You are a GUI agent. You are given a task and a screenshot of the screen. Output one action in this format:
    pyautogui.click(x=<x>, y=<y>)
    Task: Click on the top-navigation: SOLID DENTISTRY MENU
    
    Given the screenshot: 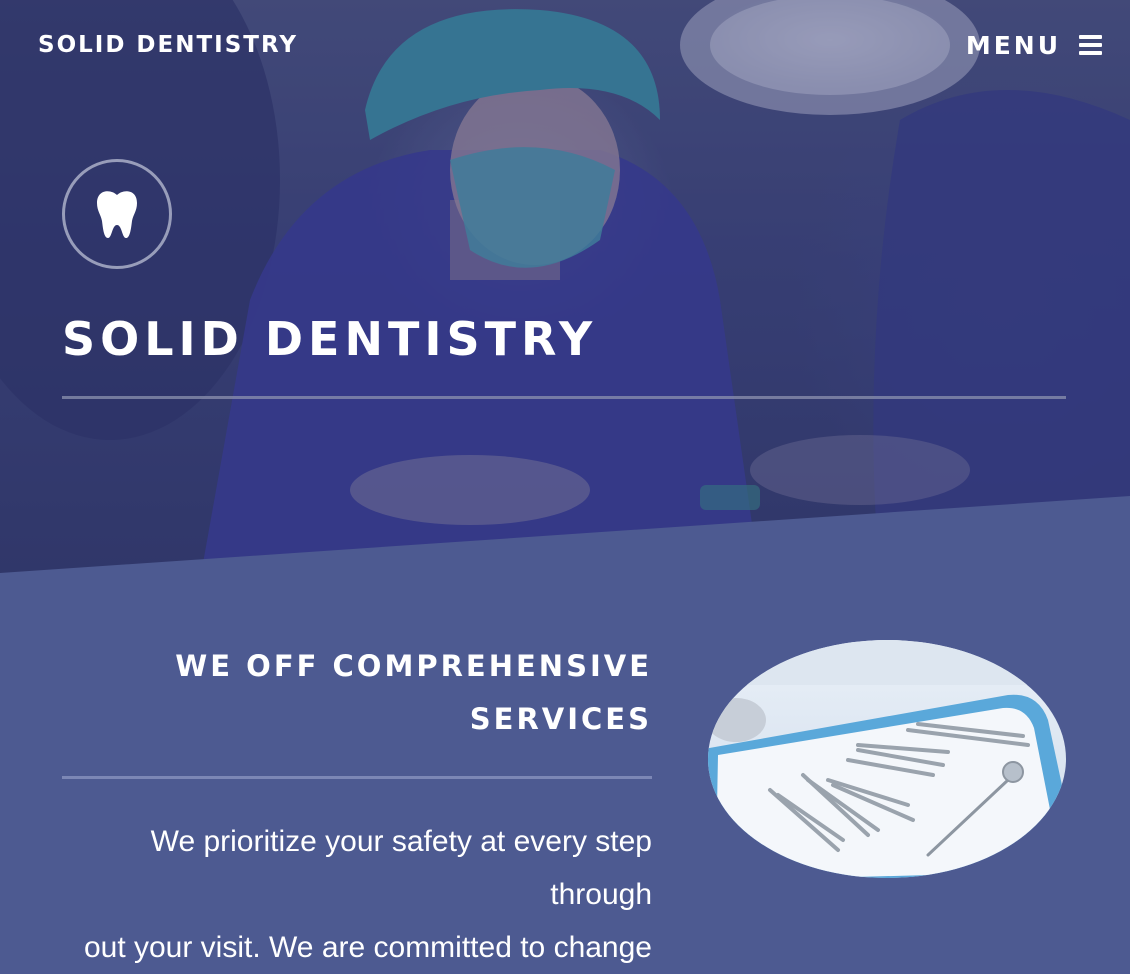 What is the action you would take?
    pyautogui.click(x=570, y=45)
    